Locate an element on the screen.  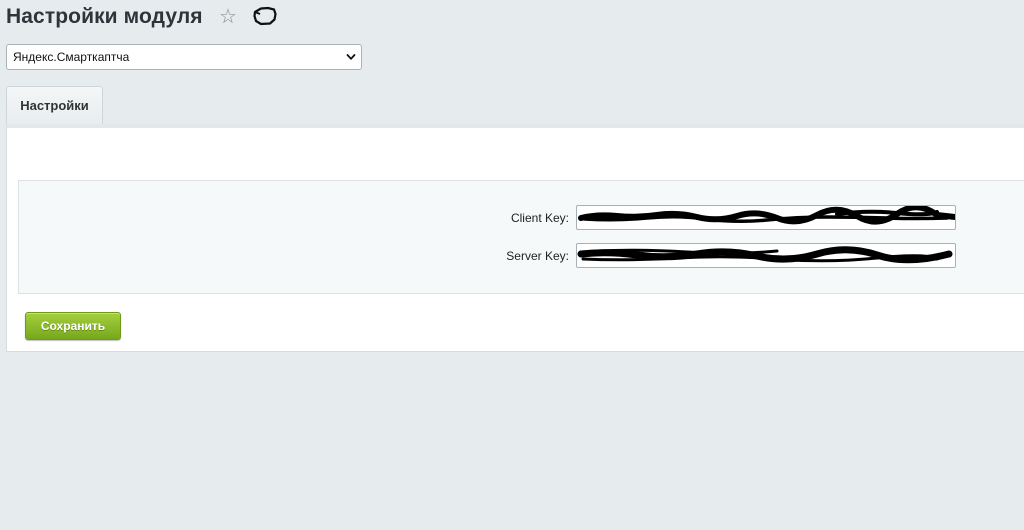
client-key-label: Client Key: is located at coordinates (539, 218).